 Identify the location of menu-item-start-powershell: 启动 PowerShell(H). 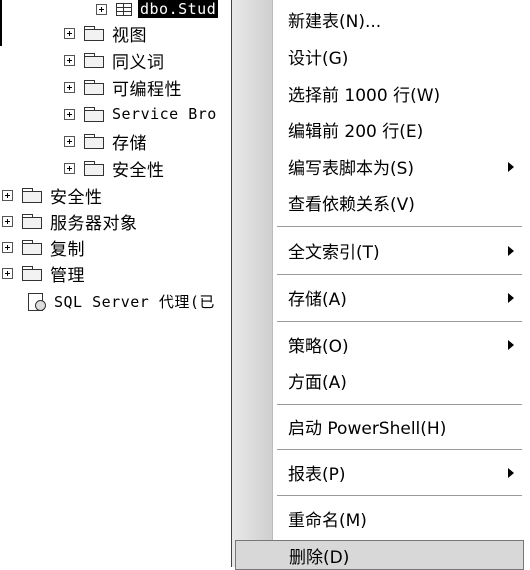
(398, 426).